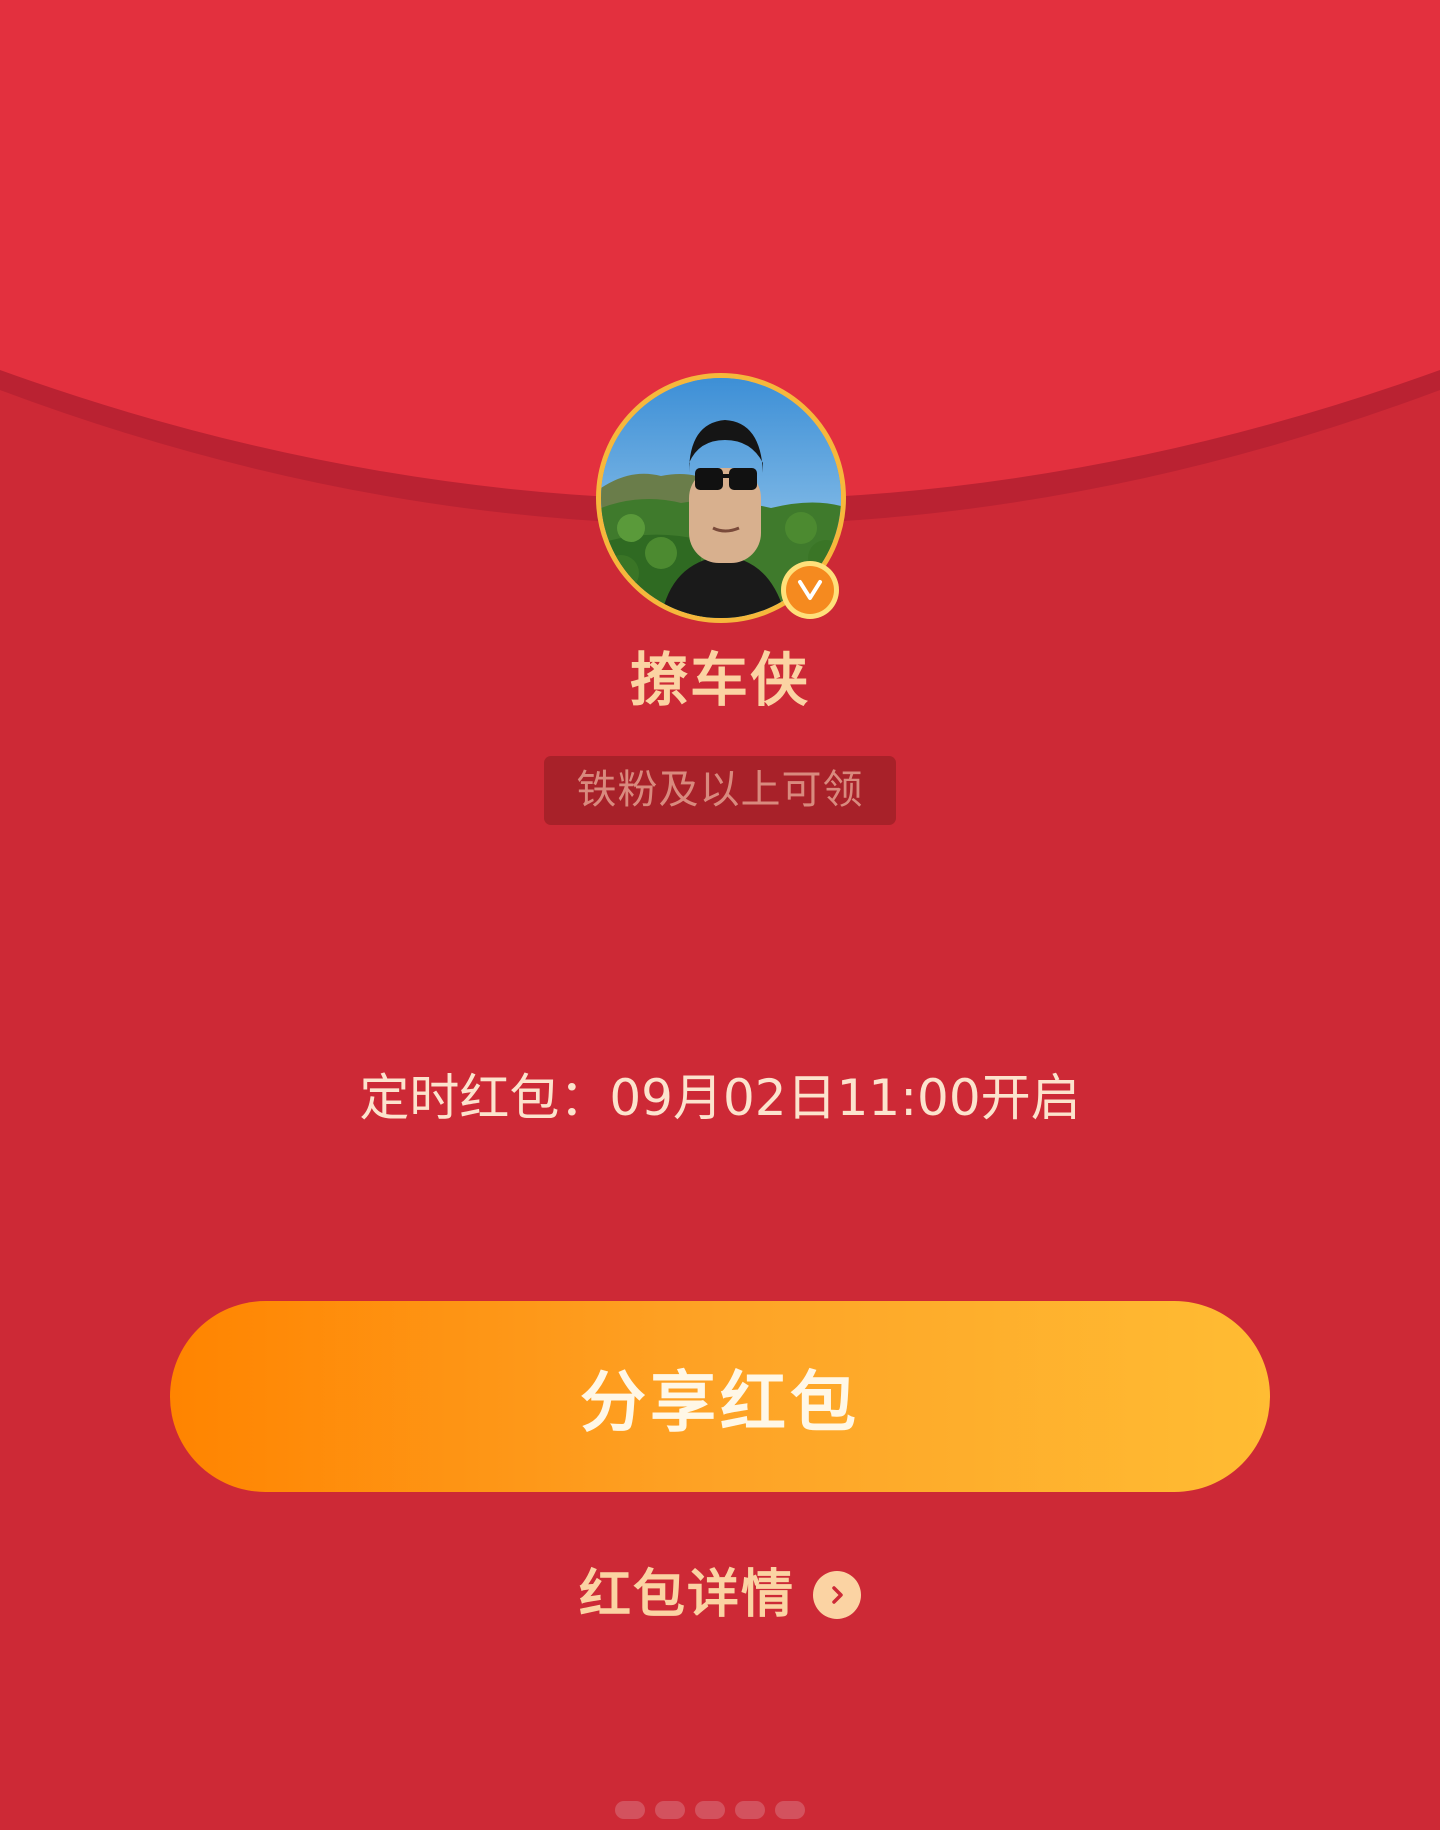  What do you see at coordinates (710, 1810) in the screenshot?
I see `watermark-icon` at bounding box center [710, 1810].